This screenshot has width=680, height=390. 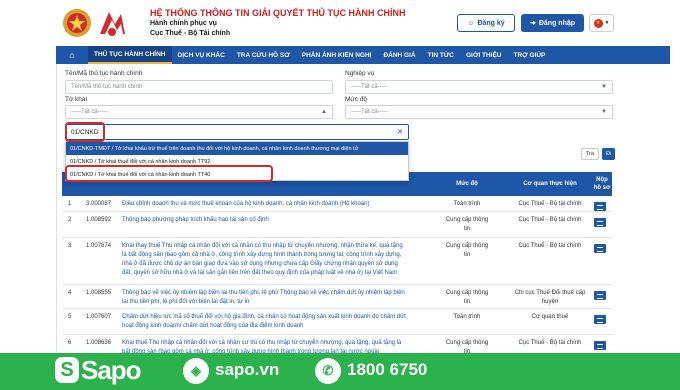 I want to click on sapo-logo: S Sapo, so click(x=98, y=369).